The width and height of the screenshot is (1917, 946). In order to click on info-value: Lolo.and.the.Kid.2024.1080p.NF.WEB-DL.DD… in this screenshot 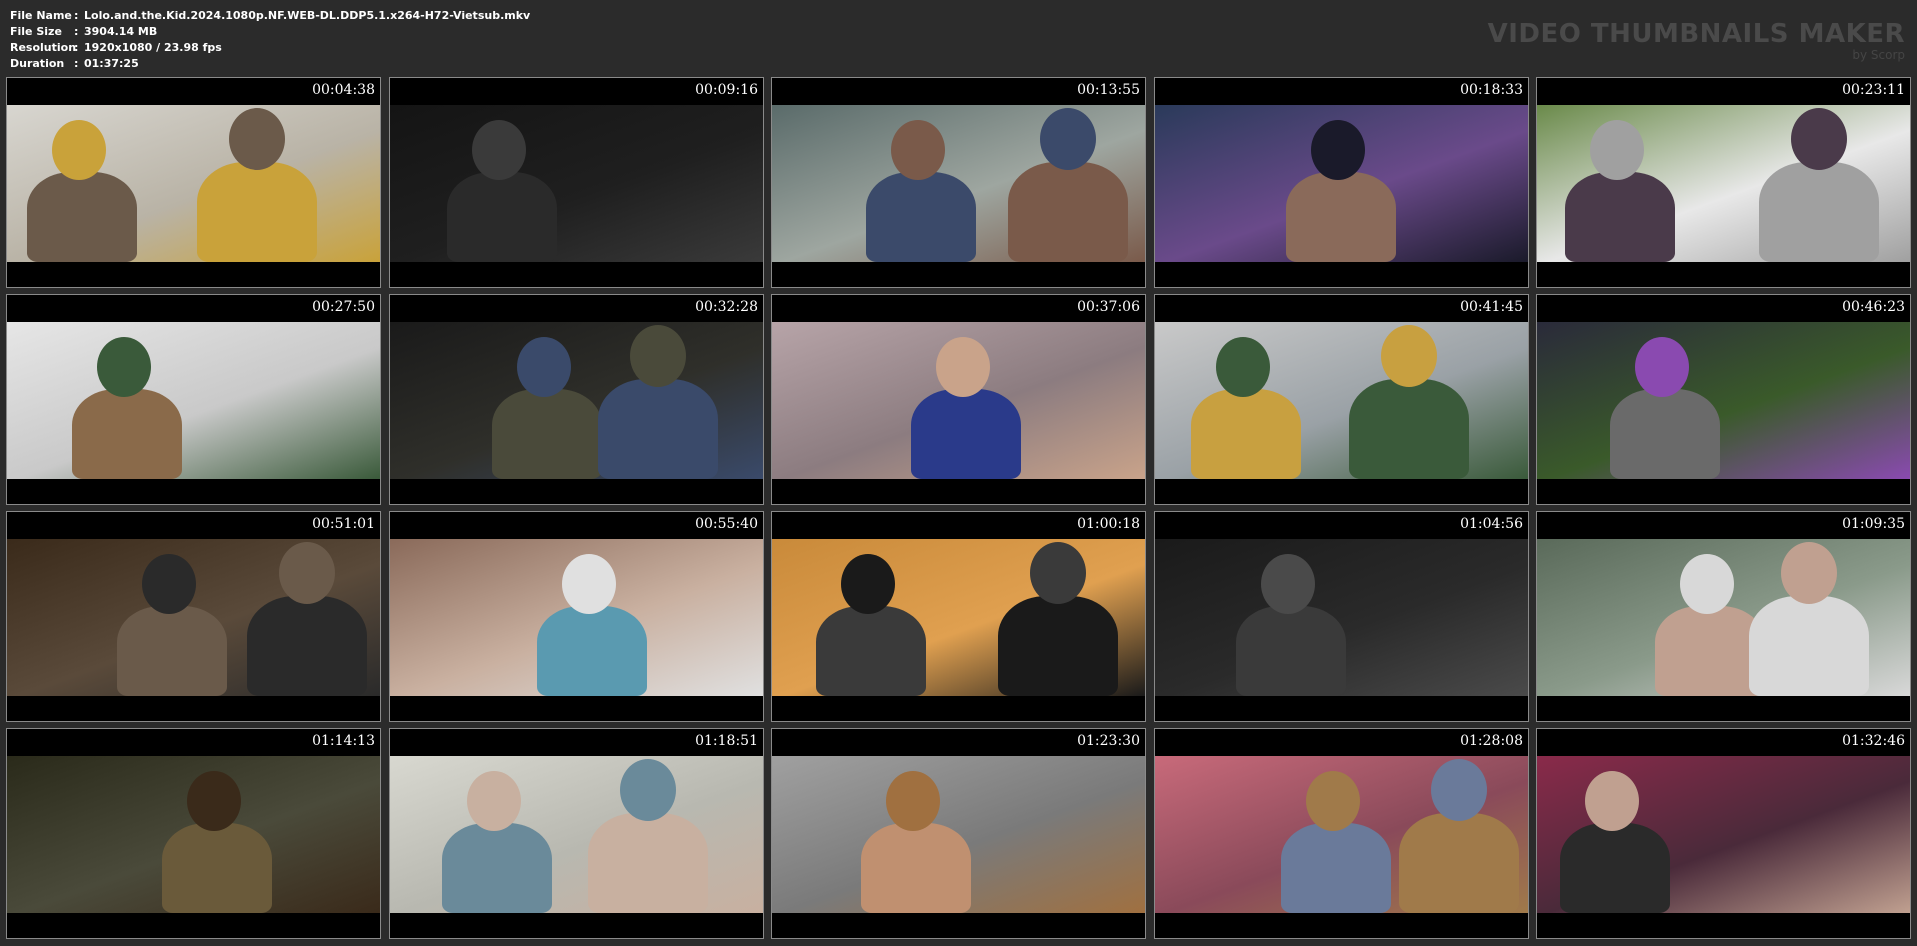, I will do `click(307, 15)`.